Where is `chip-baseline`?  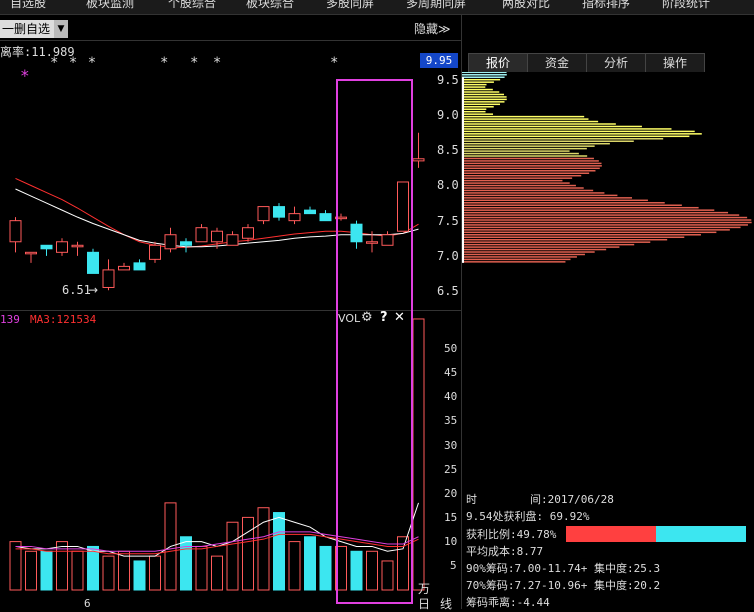 chip-baseline is located at coordinates (463, 170).